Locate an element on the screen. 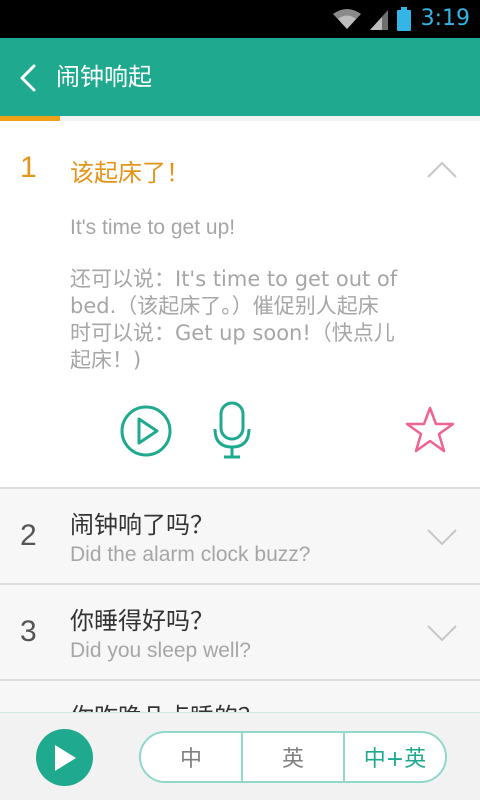 This screenshot has height=800, width=480. mode-english-button: 英 is located at coordinates (292, 757).